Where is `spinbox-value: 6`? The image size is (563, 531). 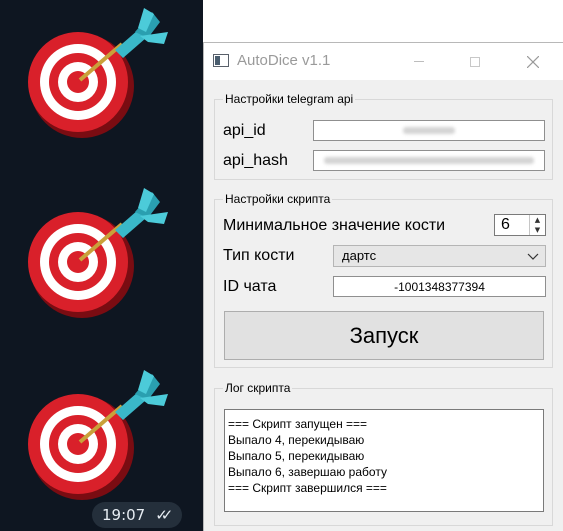 spinbox-value: 6 is located at coordinates (505, 224).